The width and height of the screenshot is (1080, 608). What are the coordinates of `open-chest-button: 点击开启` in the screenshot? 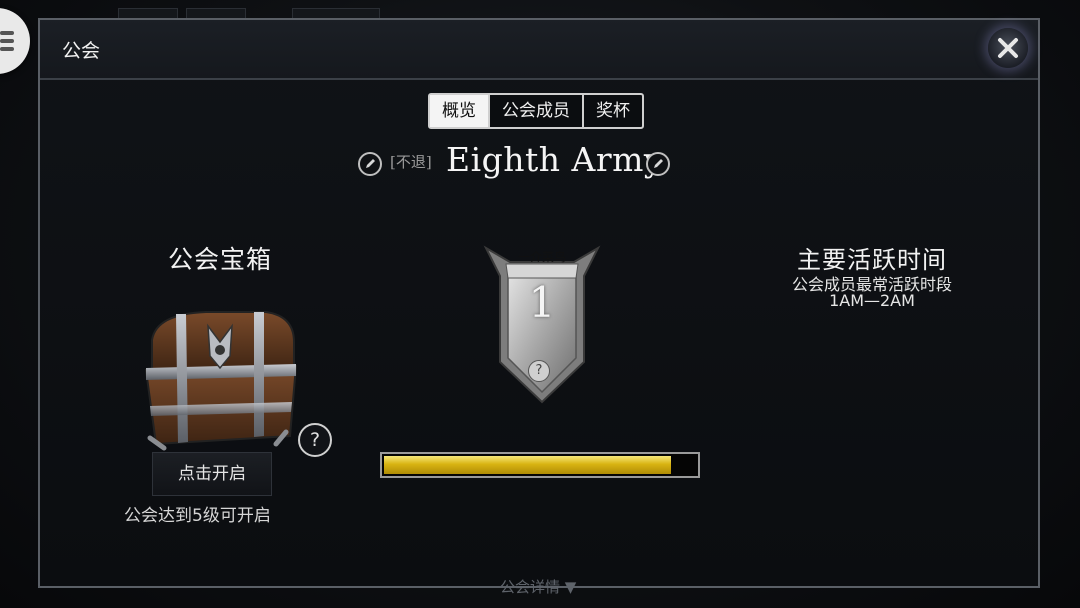 It's located at (212, 474).